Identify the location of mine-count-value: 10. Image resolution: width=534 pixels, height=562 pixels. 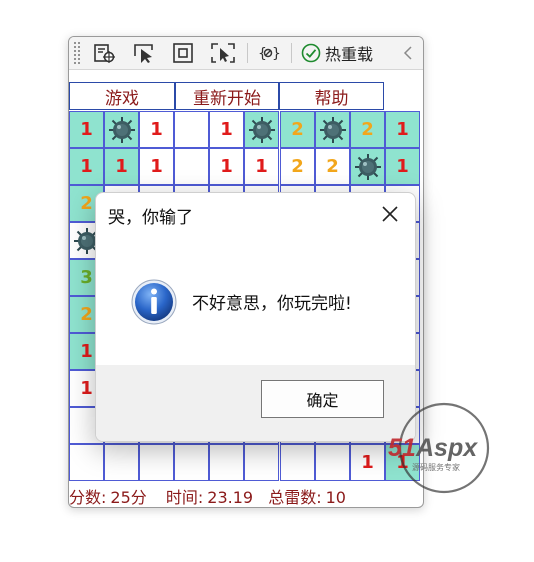
(335, 497).